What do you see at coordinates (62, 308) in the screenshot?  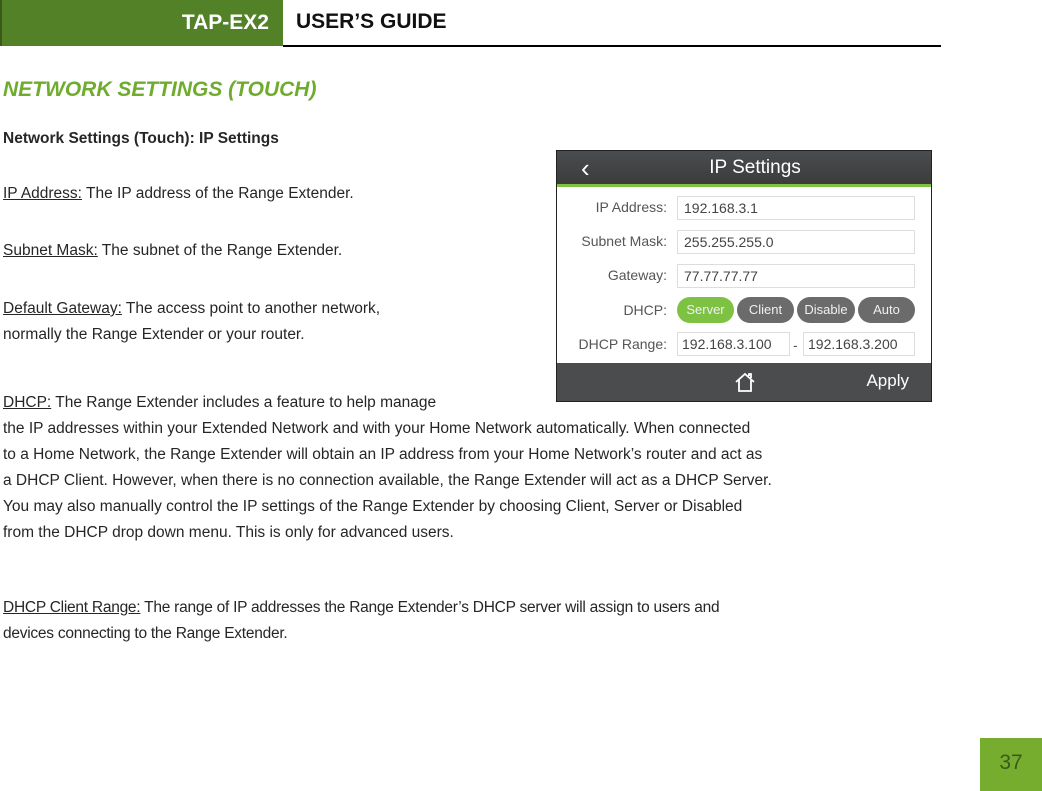 I see `term-default-gateway: Default Gateway:` at bounding box center [62, 308].